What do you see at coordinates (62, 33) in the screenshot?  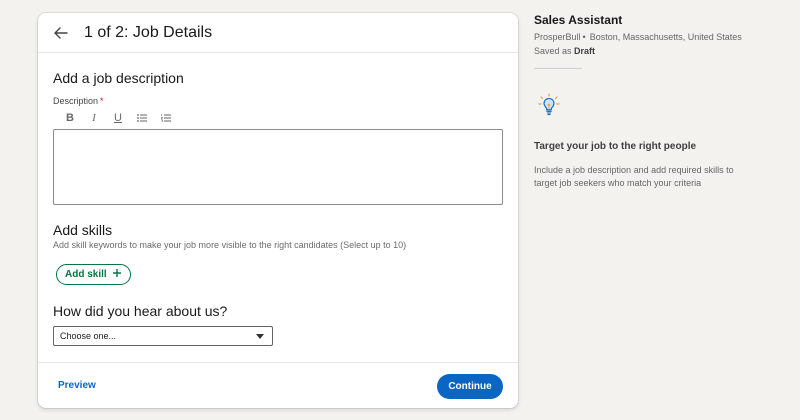 I see `back-arrow-icon` at bounding box center [62, 33].